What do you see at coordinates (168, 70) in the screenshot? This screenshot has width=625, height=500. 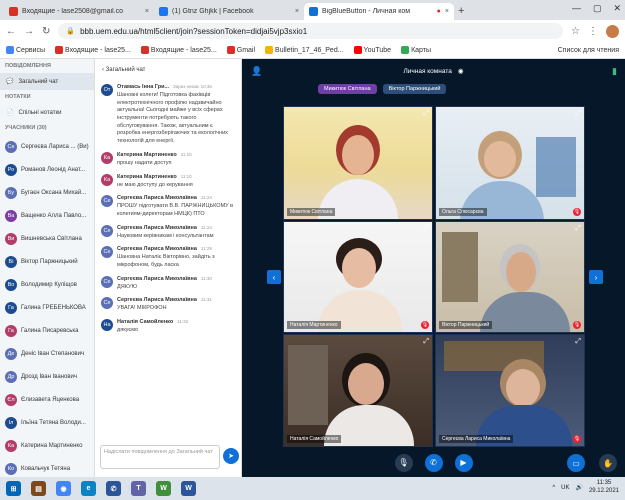 I see `chat-header: ‹ Загальний чат` at bounding box center [168, 70].